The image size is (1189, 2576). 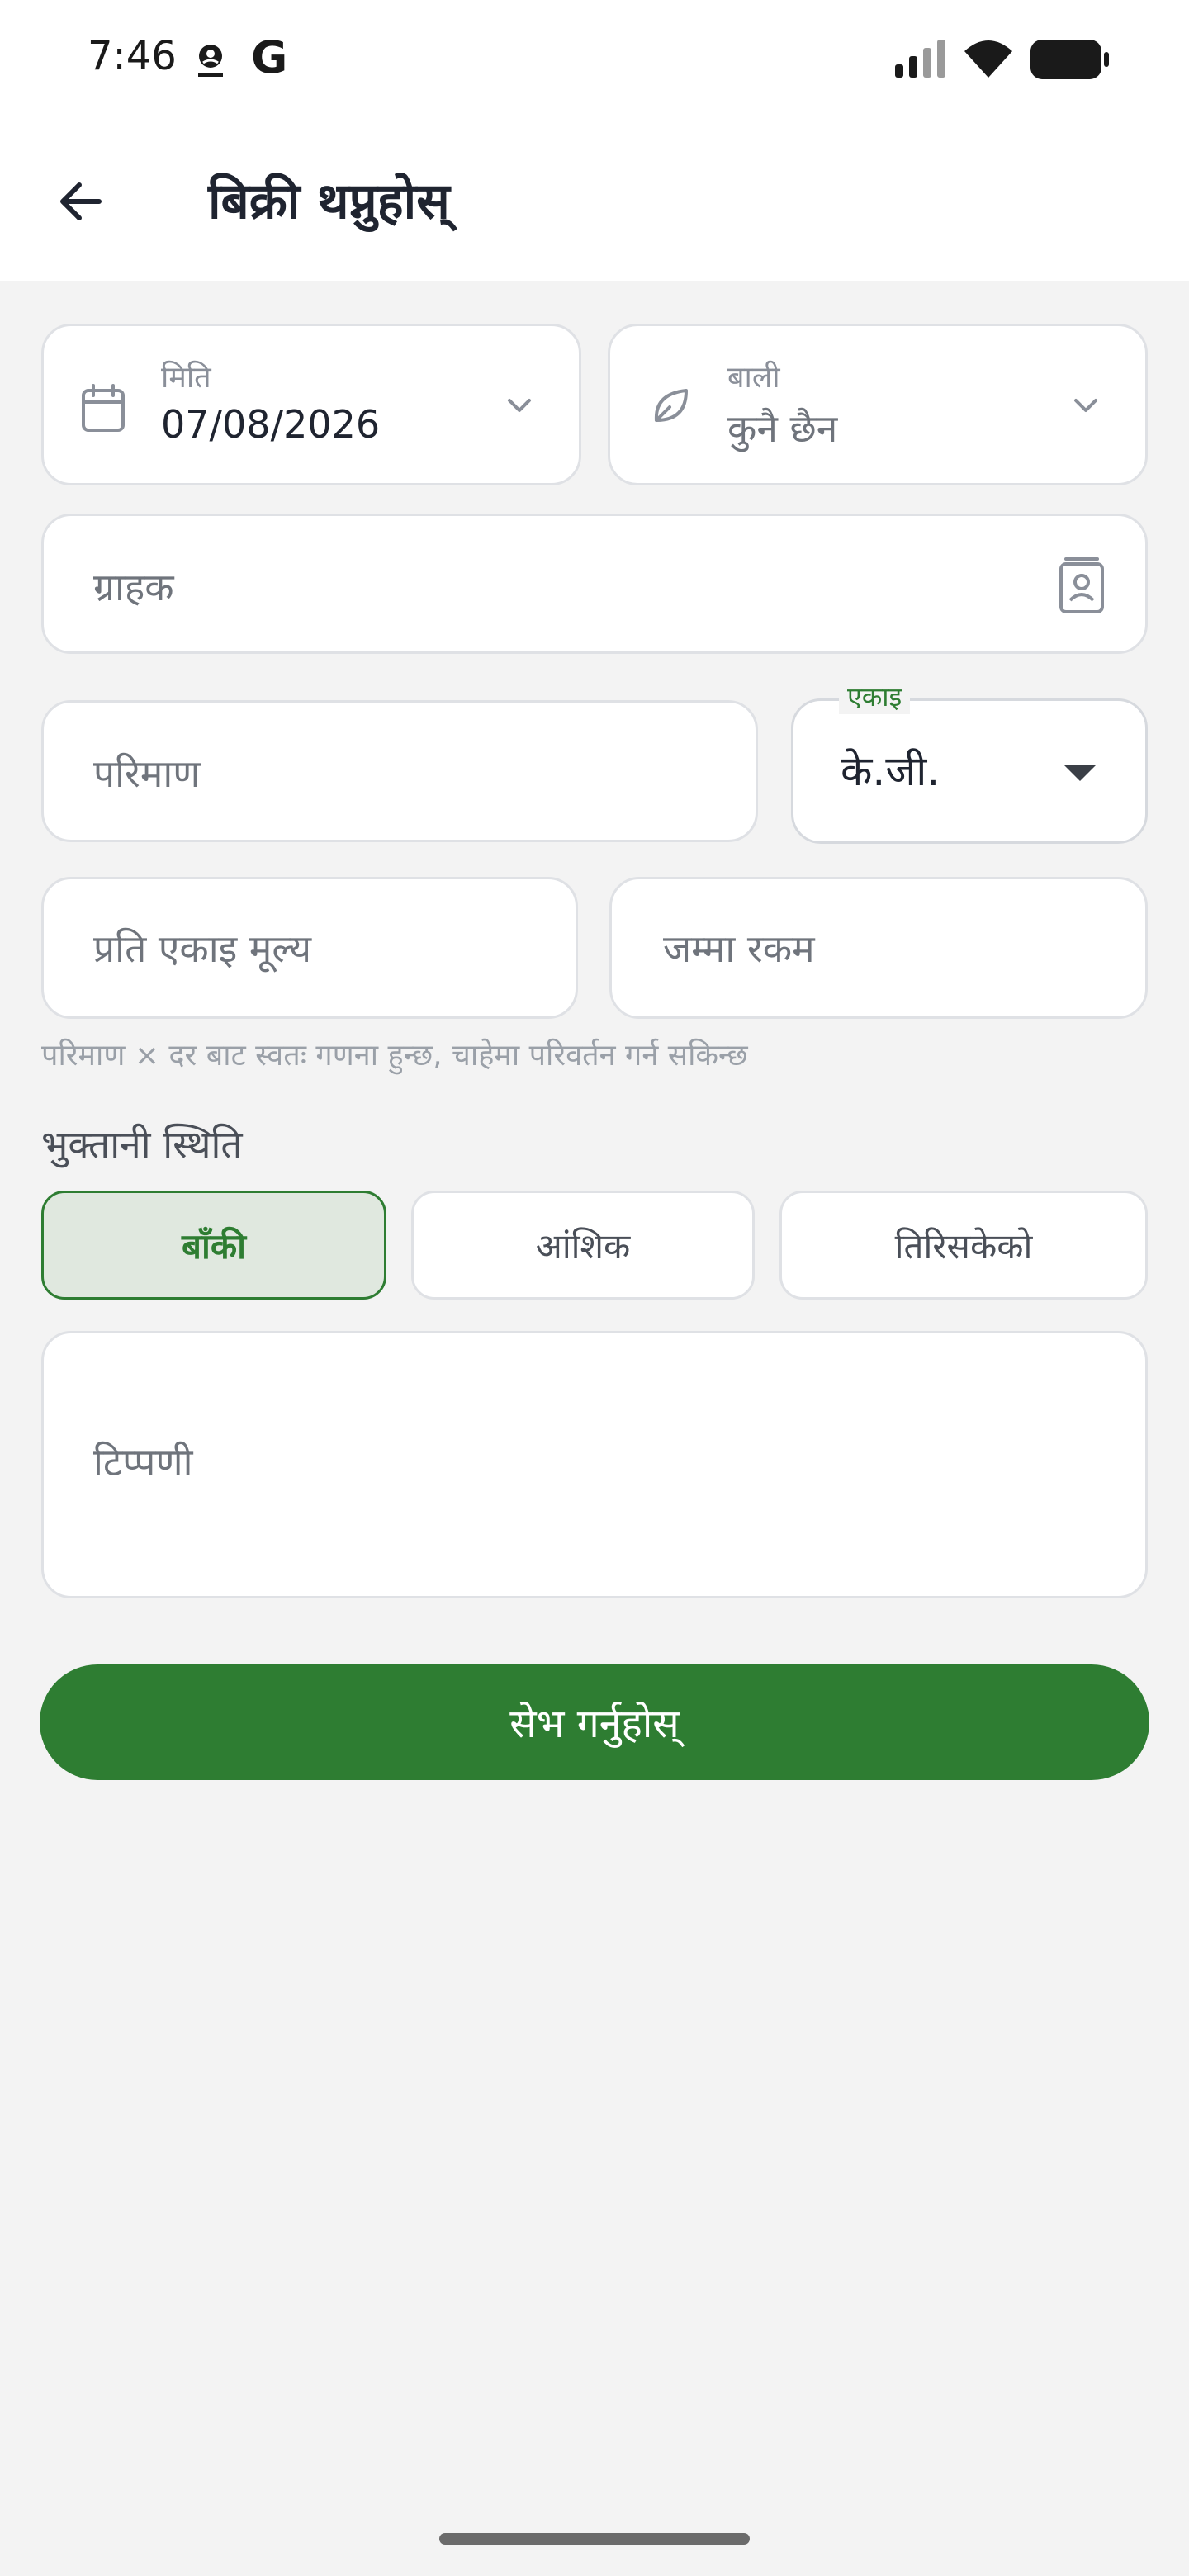 I want to click on total-amount-placeholder: जम्मा रकम, so click(x=739, y=948).